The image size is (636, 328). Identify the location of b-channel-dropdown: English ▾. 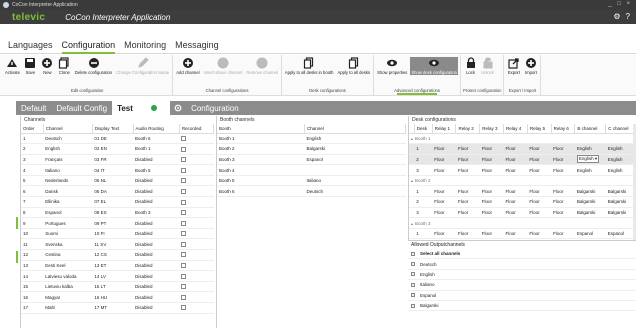
(588, 159).